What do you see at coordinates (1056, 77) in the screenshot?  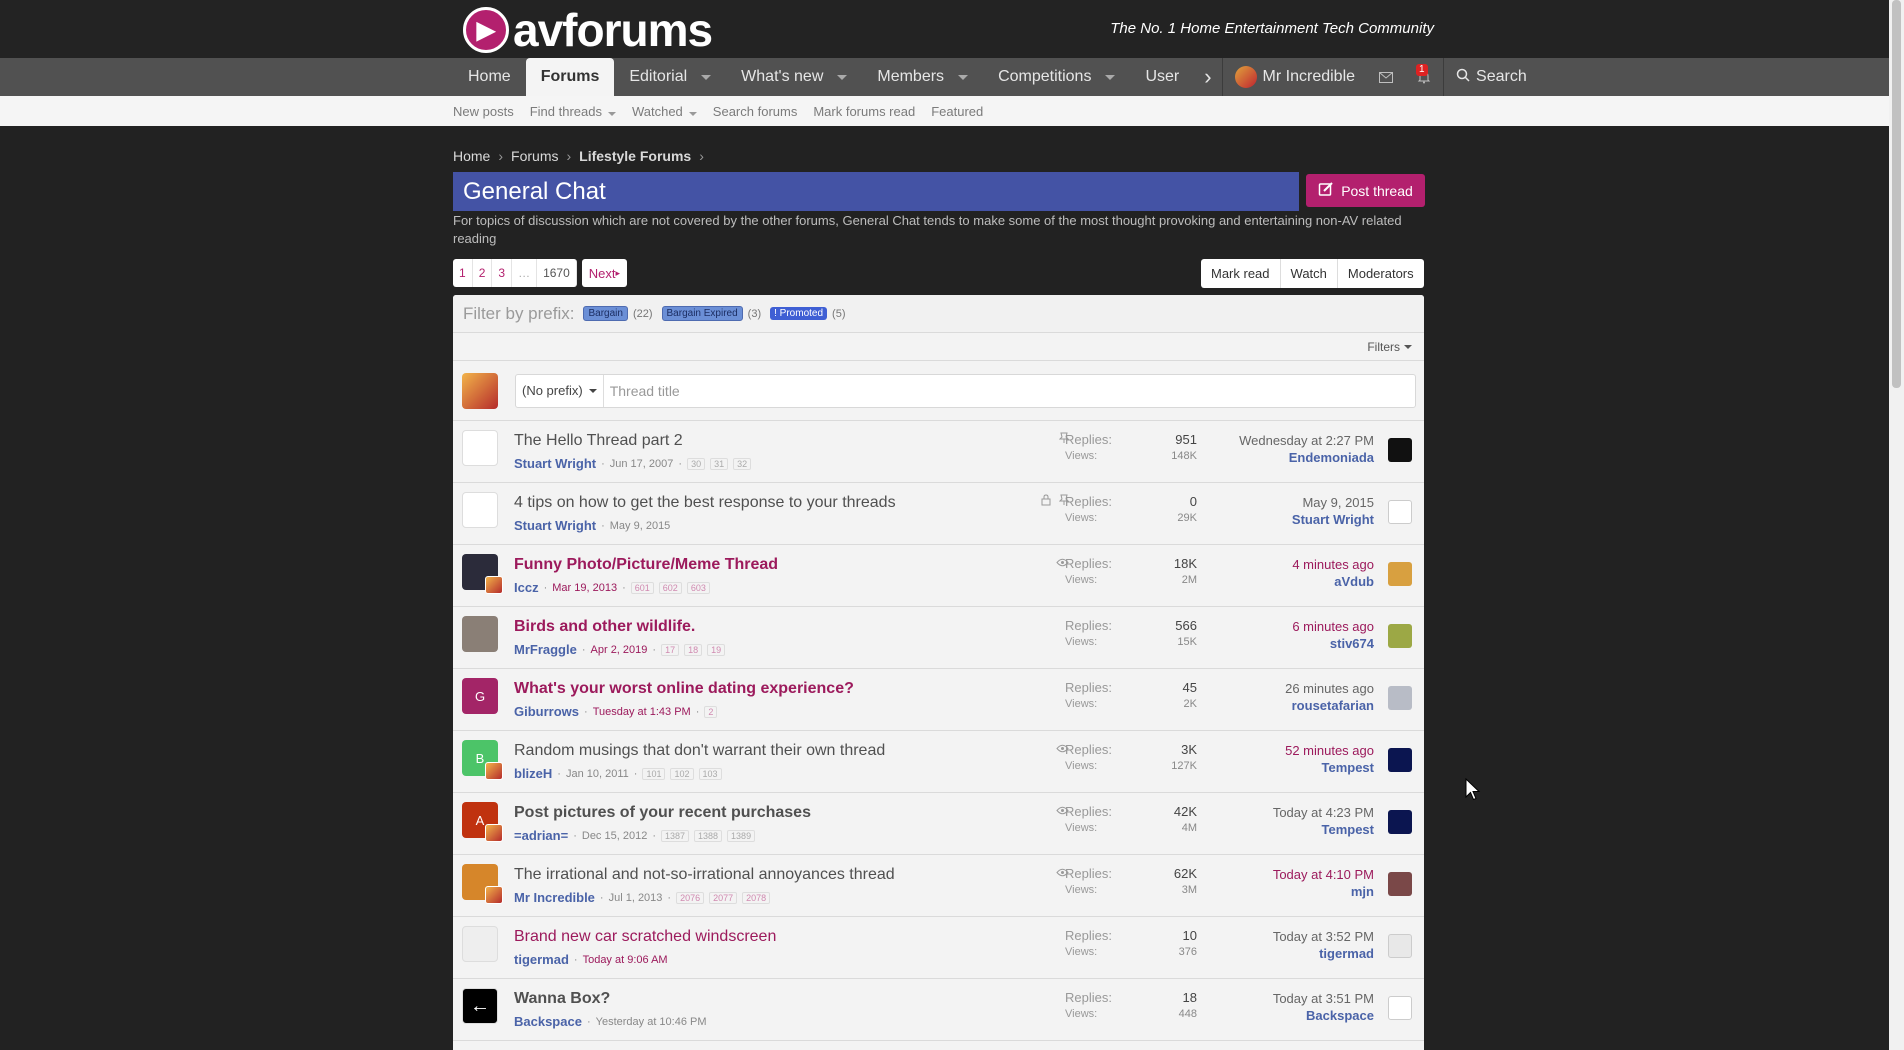 I see `nav-tab-competitions: Competitions` at bounding box center [1056, 77].